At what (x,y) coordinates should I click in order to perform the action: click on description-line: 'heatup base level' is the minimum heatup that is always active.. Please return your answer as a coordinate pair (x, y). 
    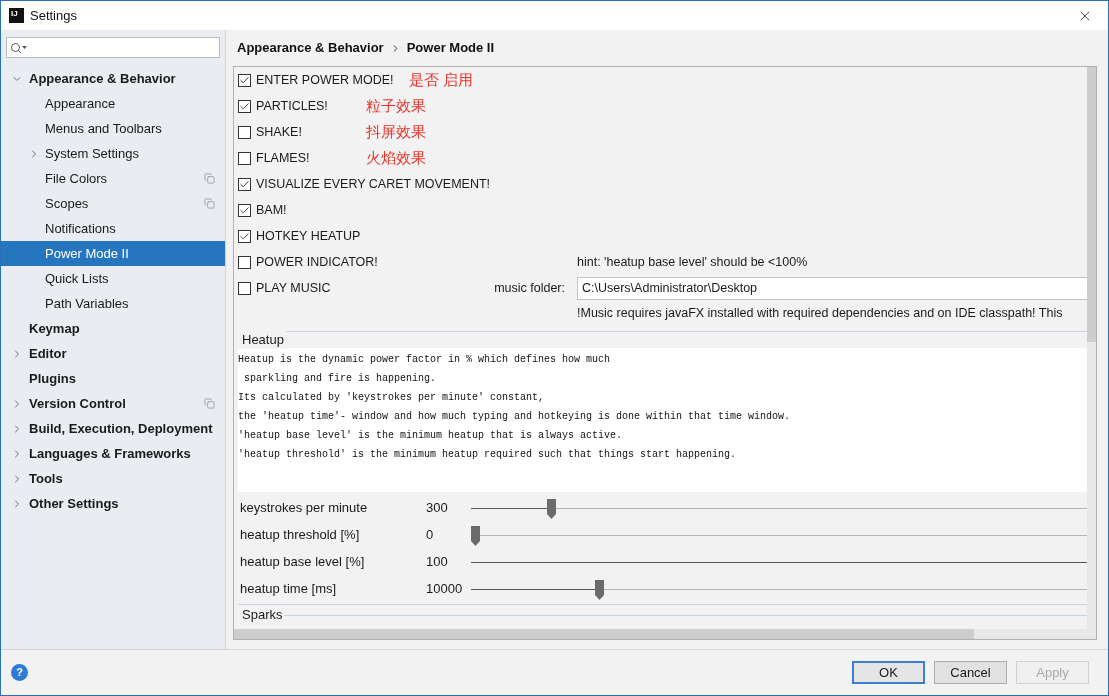
    Looking at the image, I should click on (430, 436).